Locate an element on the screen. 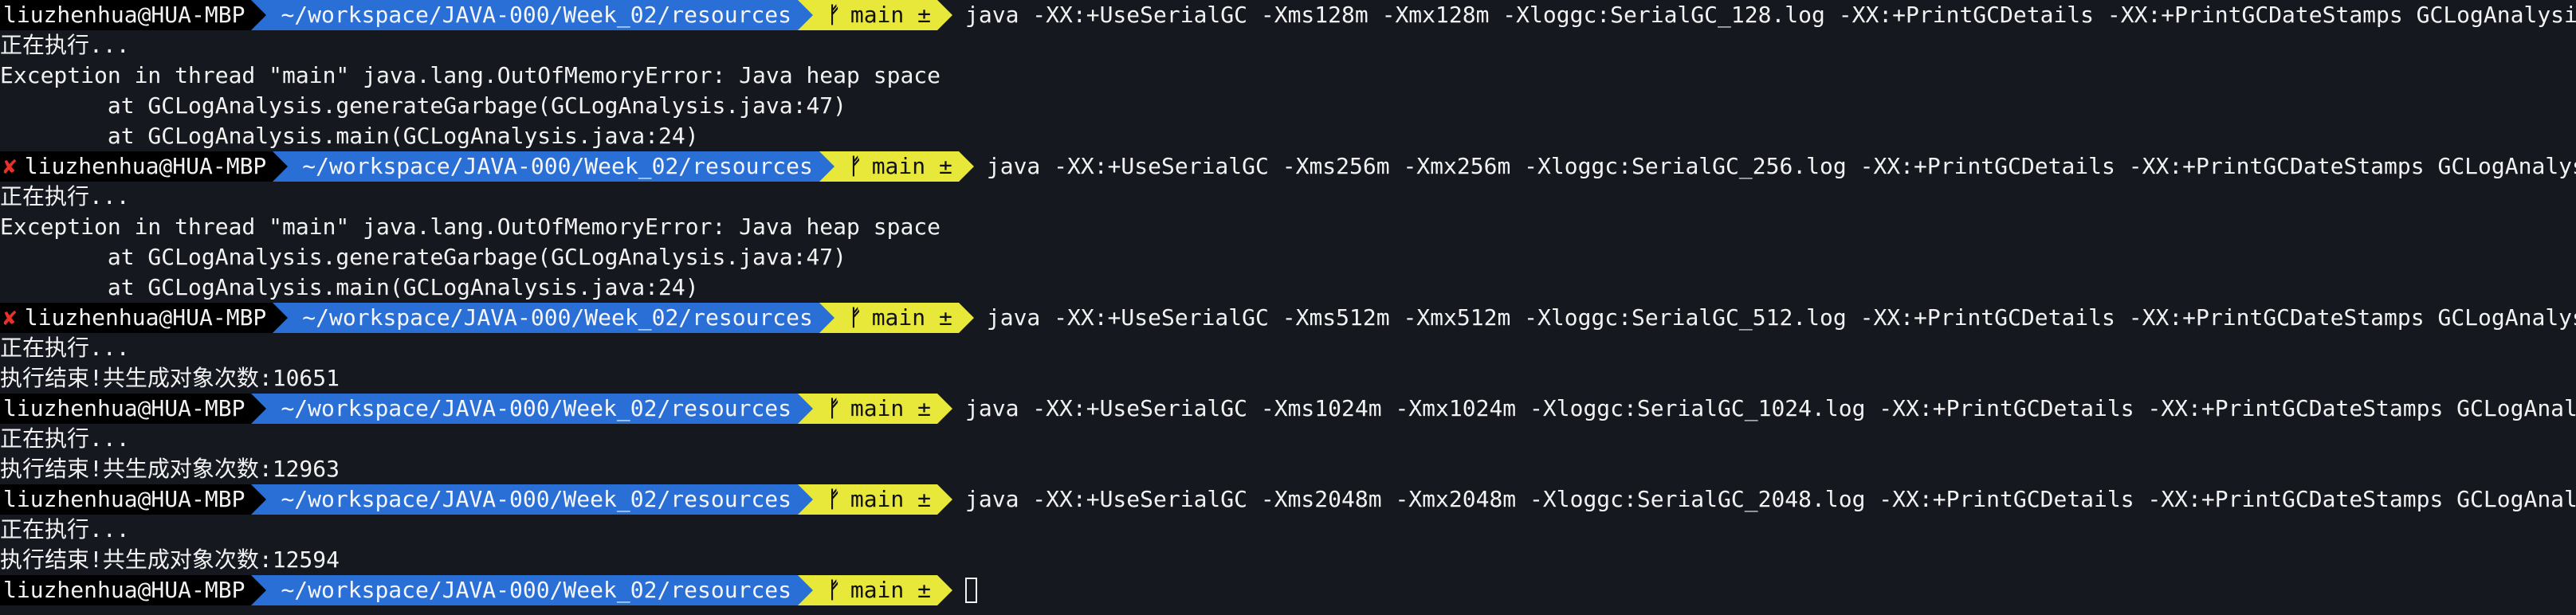 Image resolution: width=2576 pixels, height=615 pixels. output-line: 执行结束!共生成对象次数:12594 is located at coordinates (170, 560).